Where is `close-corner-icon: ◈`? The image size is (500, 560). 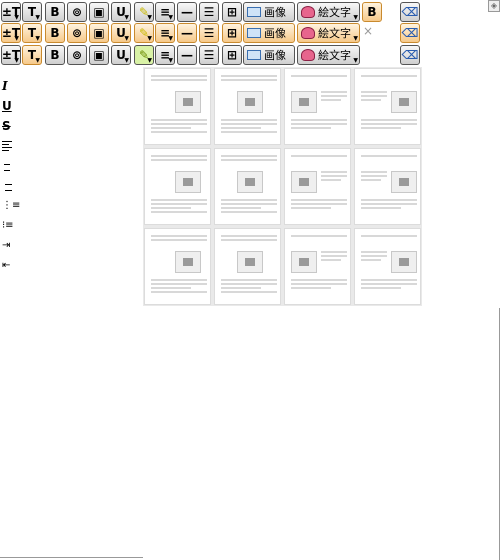
close-corner-icon: ◈ is located at coordinates (494, 6).